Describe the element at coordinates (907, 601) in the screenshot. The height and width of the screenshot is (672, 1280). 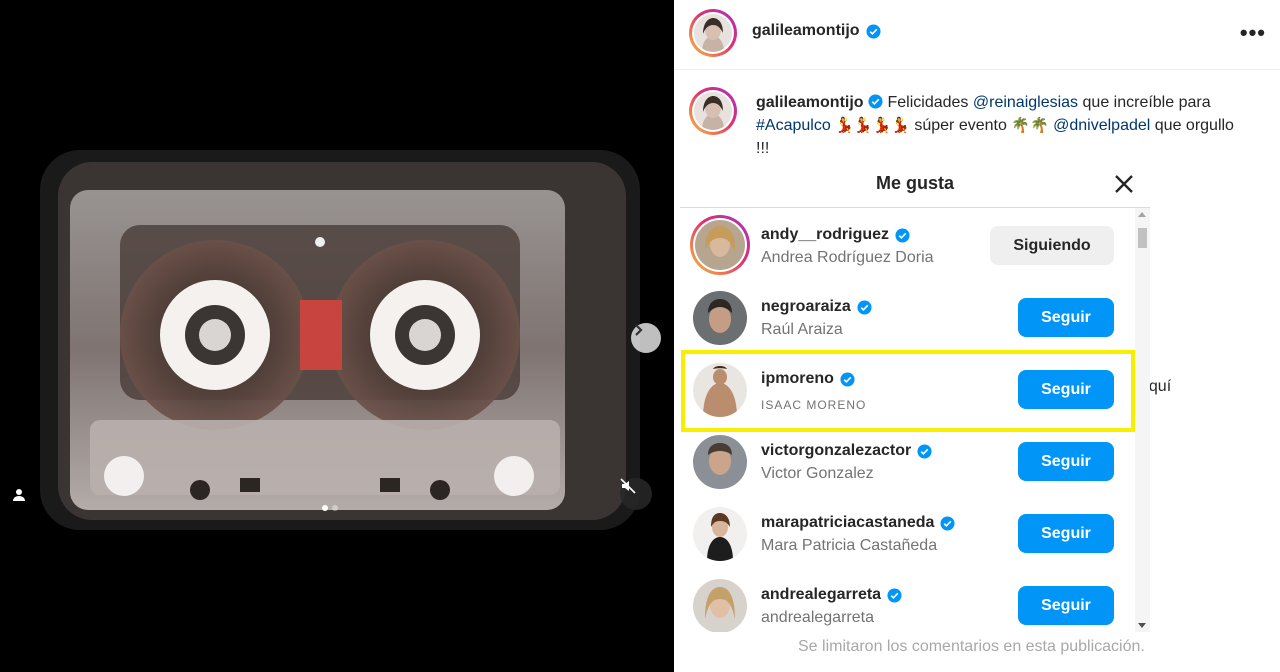
I see `list-item: andrealegarreta andrealegarreta Seguir` at that location.